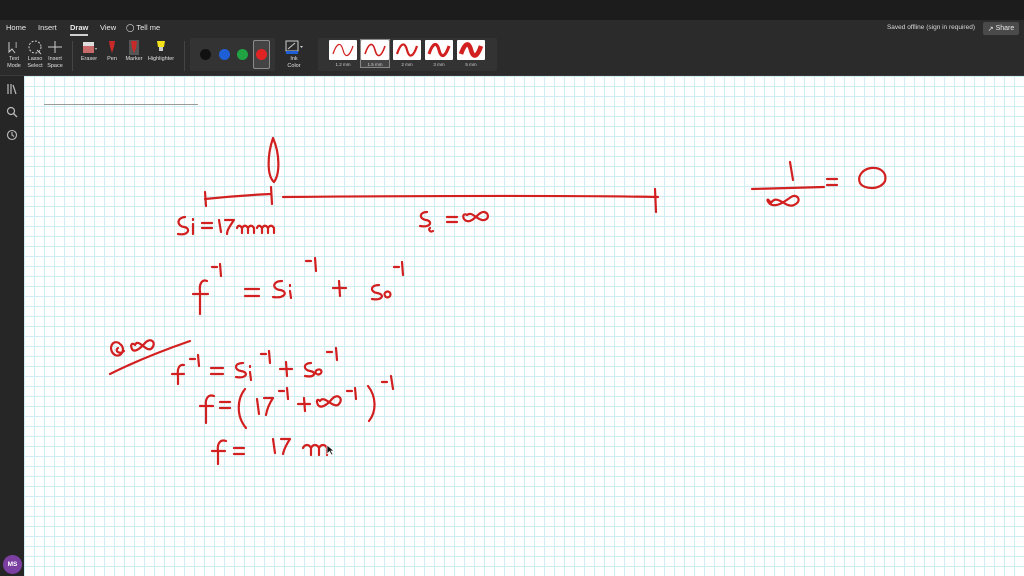 The image size is (1024, 576). What do you see at coordinates (205, 199) in the screenshot?
I see `tick-left-stroke` at bounding box center [205, 199].